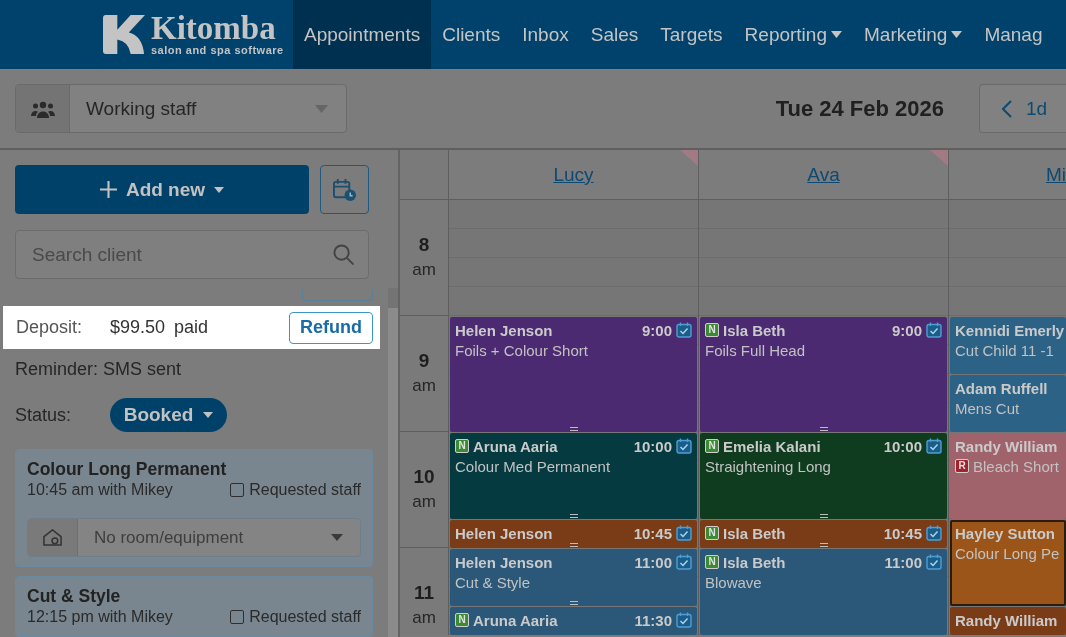 The height and width of the screenshot is (637, 1066). I want to click on calendar-clock-icon, so click(344, 189).